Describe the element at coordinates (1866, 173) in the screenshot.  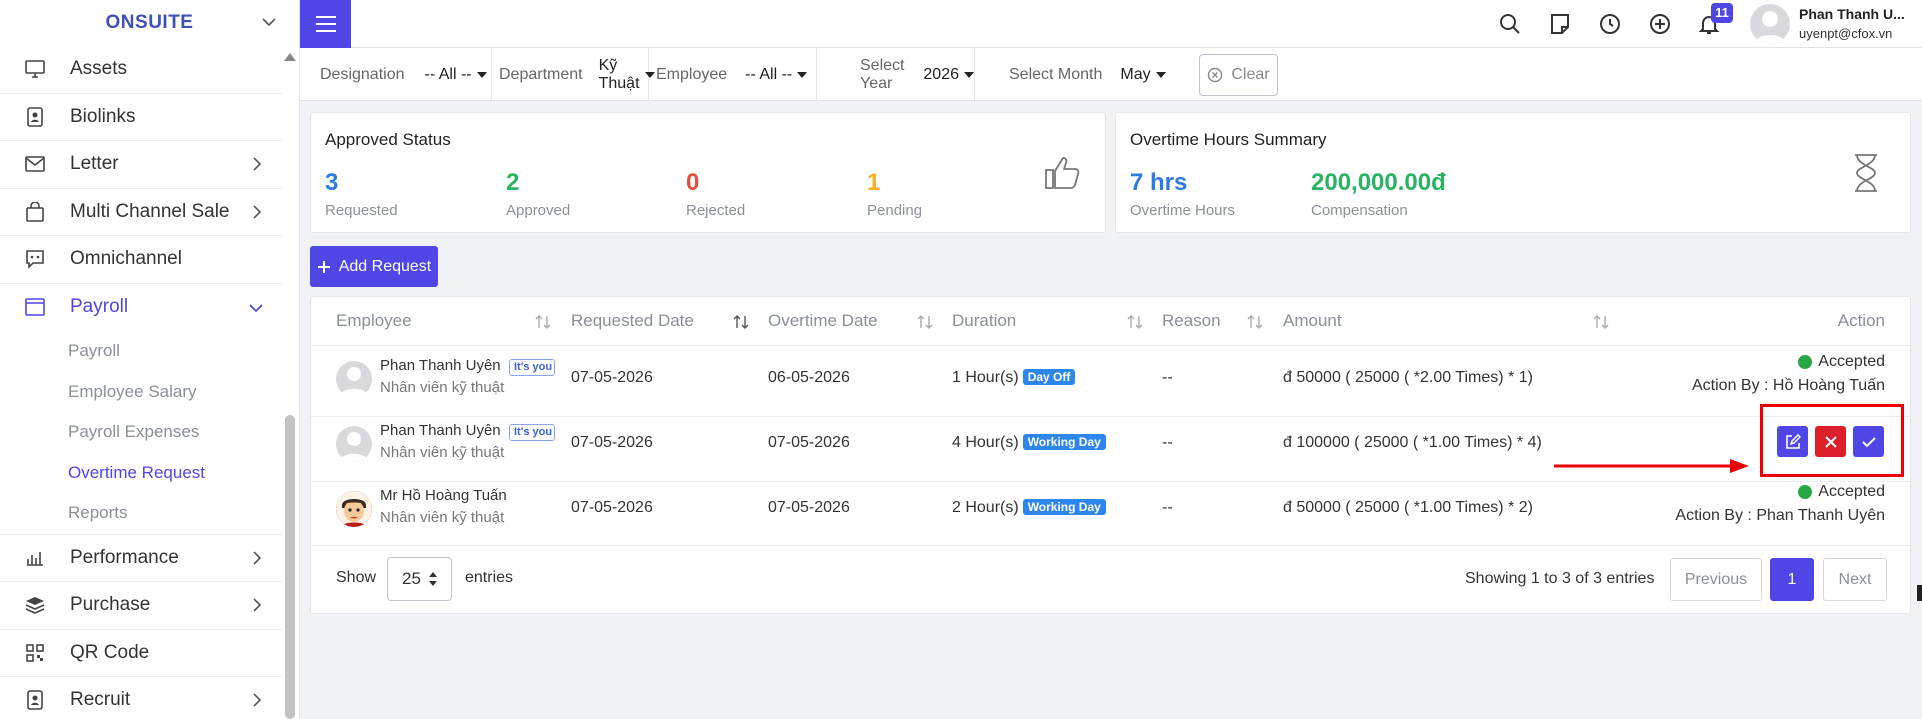
I see `hourglass-icon` at that location.